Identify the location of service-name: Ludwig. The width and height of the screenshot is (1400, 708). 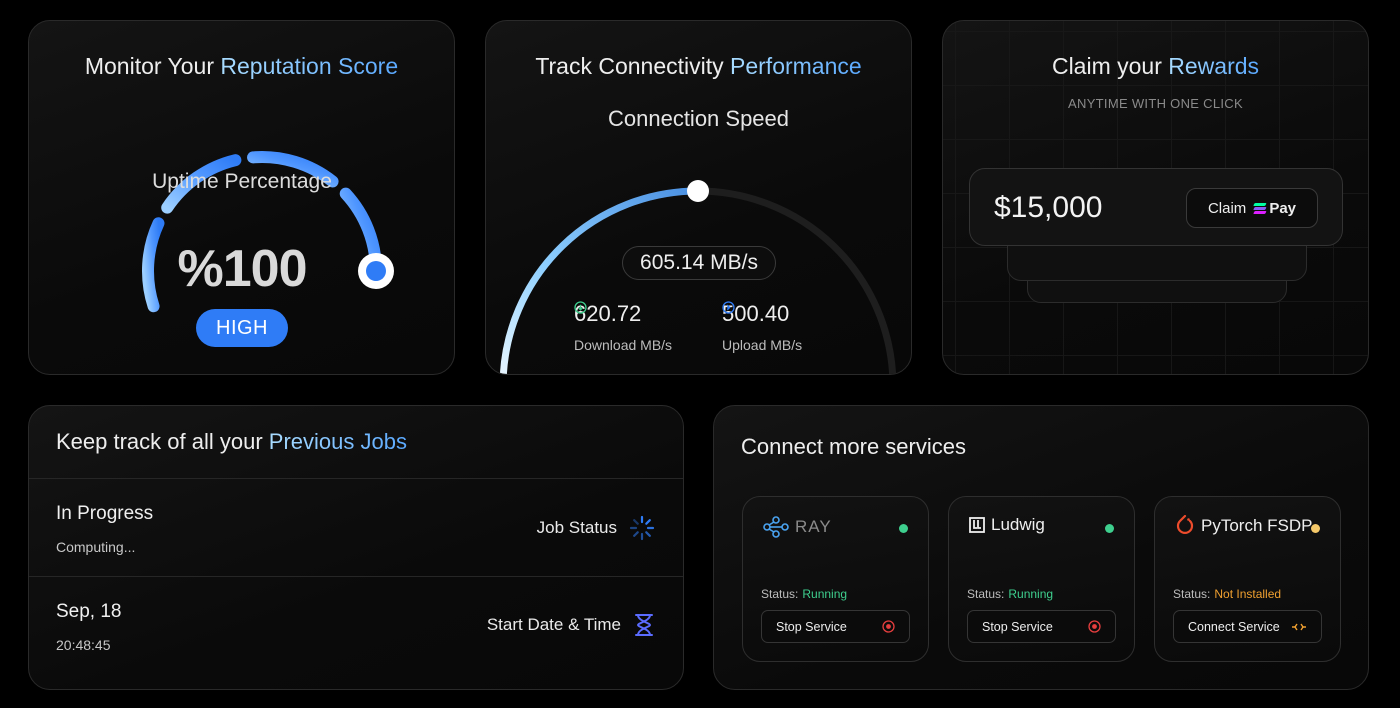
(1018, 524).